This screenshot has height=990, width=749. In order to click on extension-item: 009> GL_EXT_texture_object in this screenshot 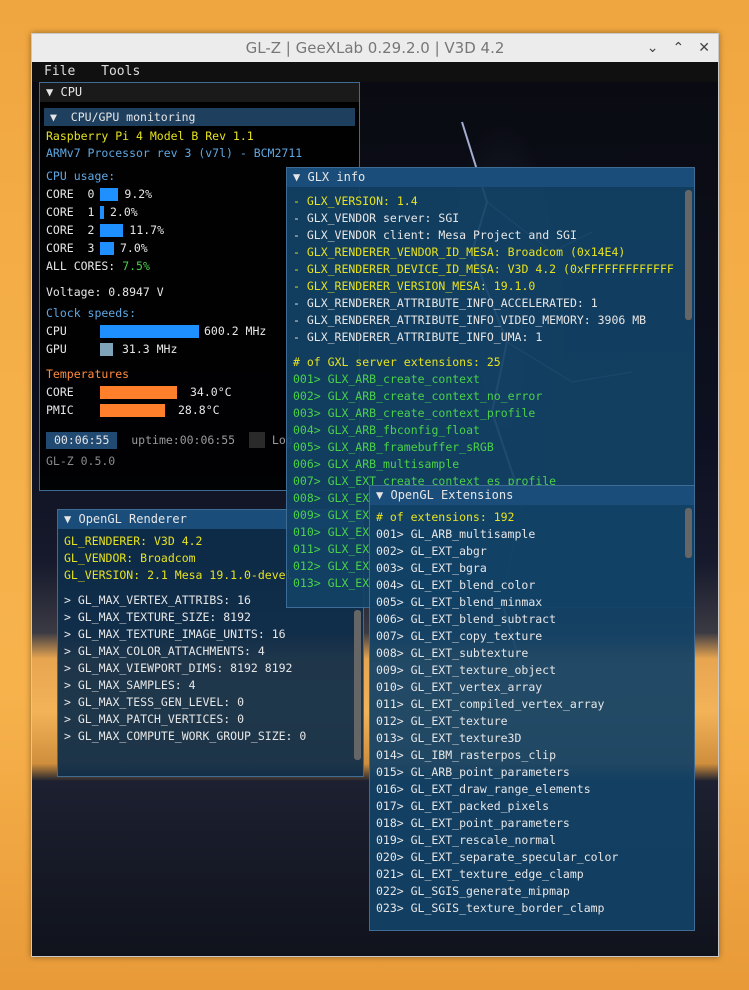, I will do `click(466, 670)`.